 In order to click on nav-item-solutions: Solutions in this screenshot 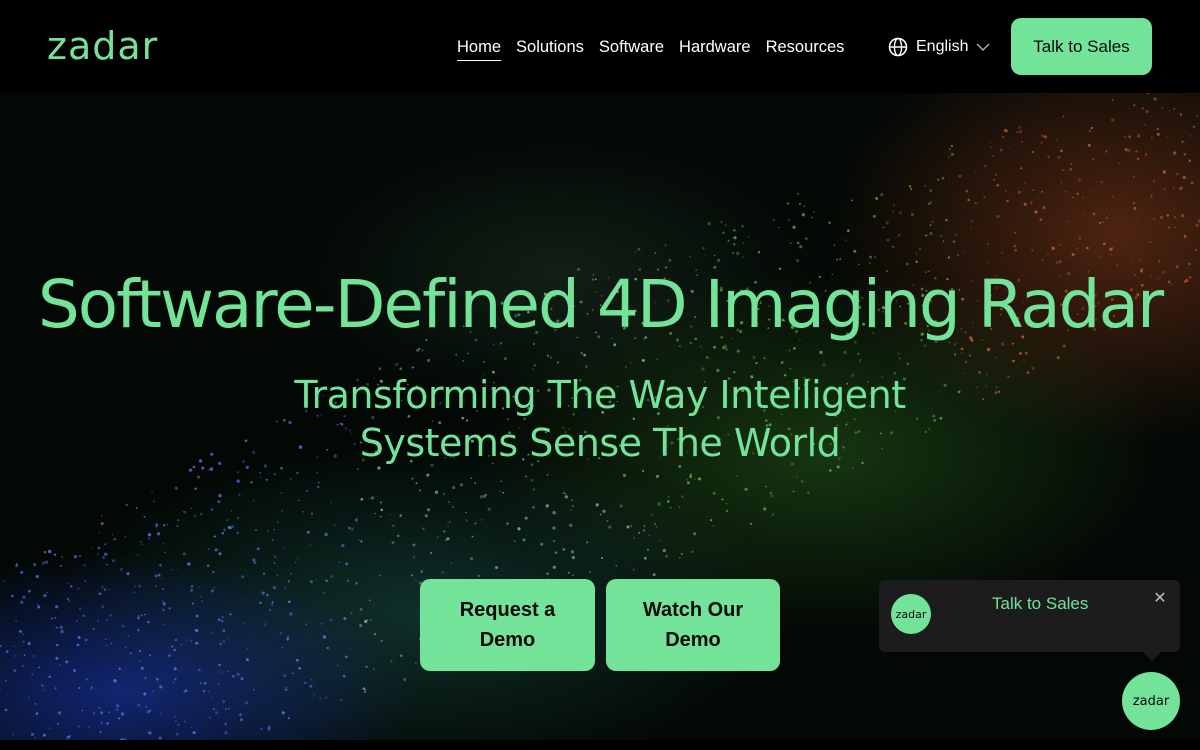, I will do `click(550, 49)`.